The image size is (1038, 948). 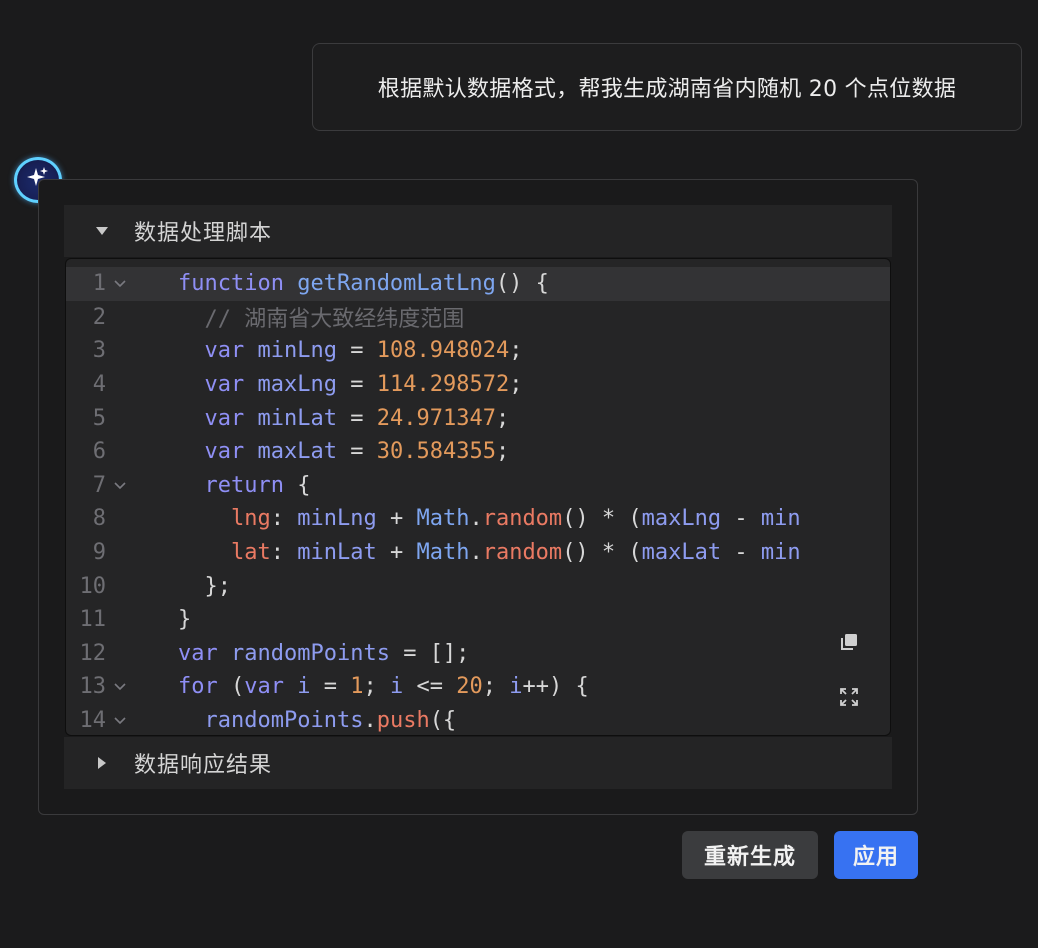 What do you see at coordinates (102, 763) in the screenshot?
I see `caret-right-icon` at bounding box center [102, 763].